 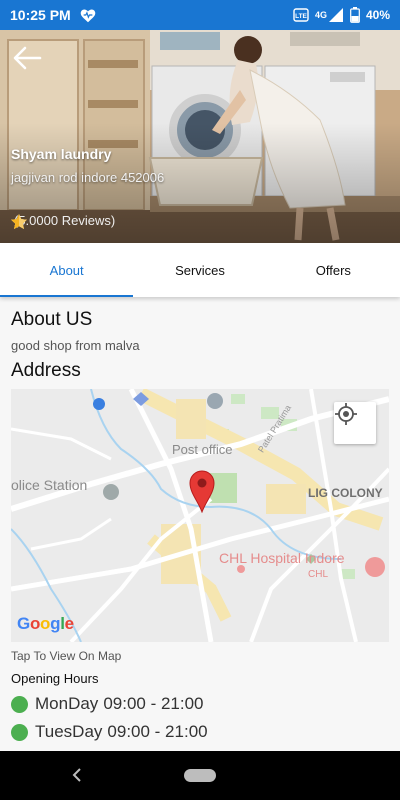 What do you see at coordinates (67, 270) in the screenshot?
I see `tab-about: About` at bounding box center [67, 270].